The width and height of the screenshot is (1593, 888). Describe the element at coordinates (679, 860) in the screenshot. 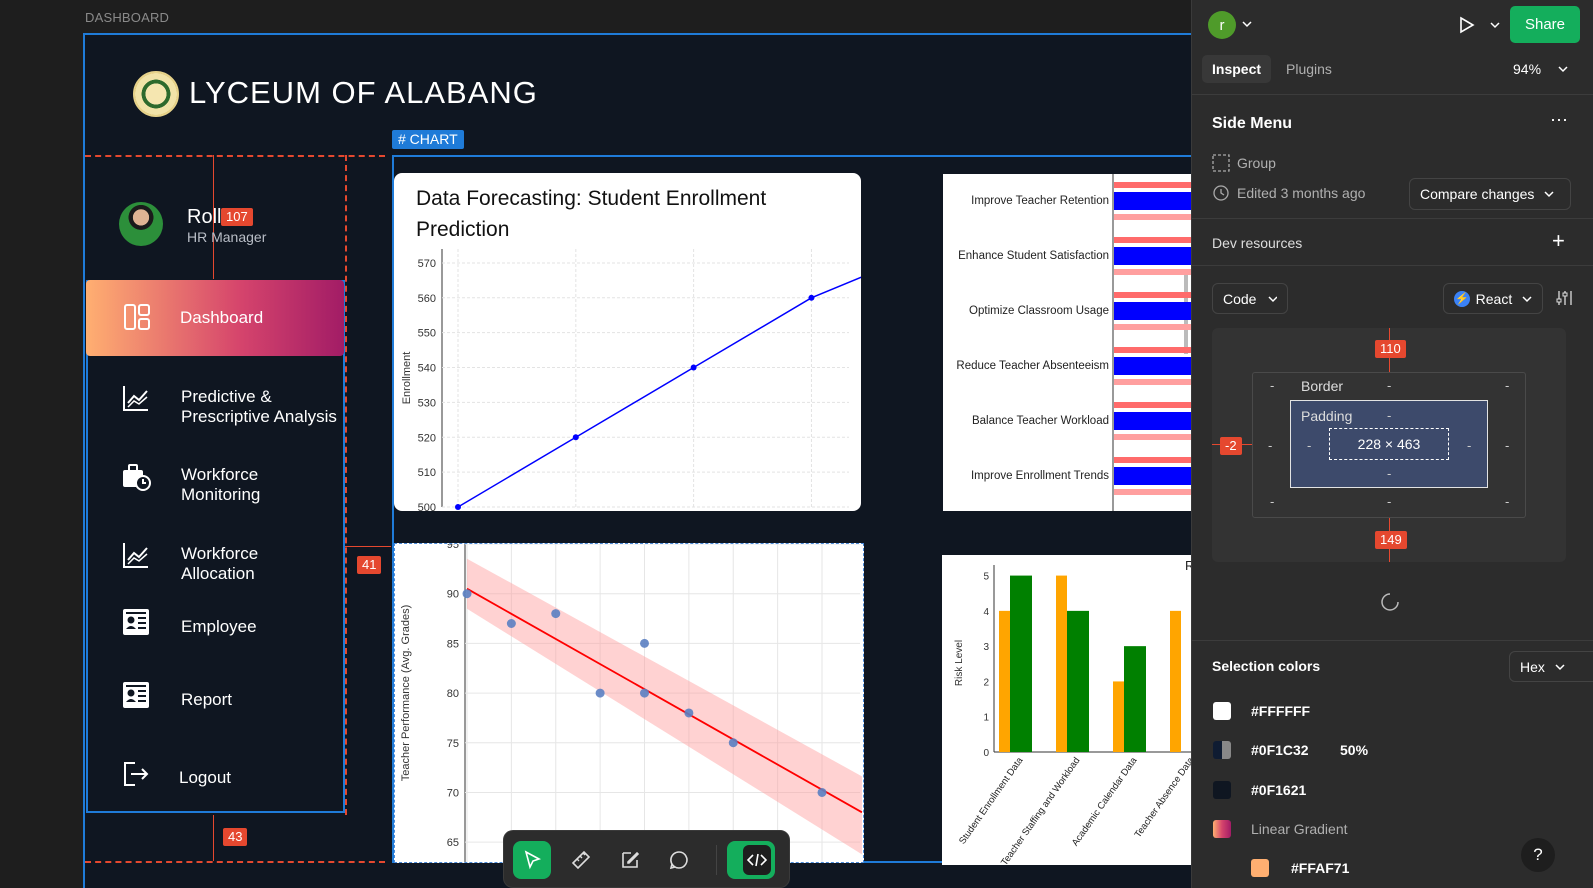

I see `comment-tool-button` at that location.